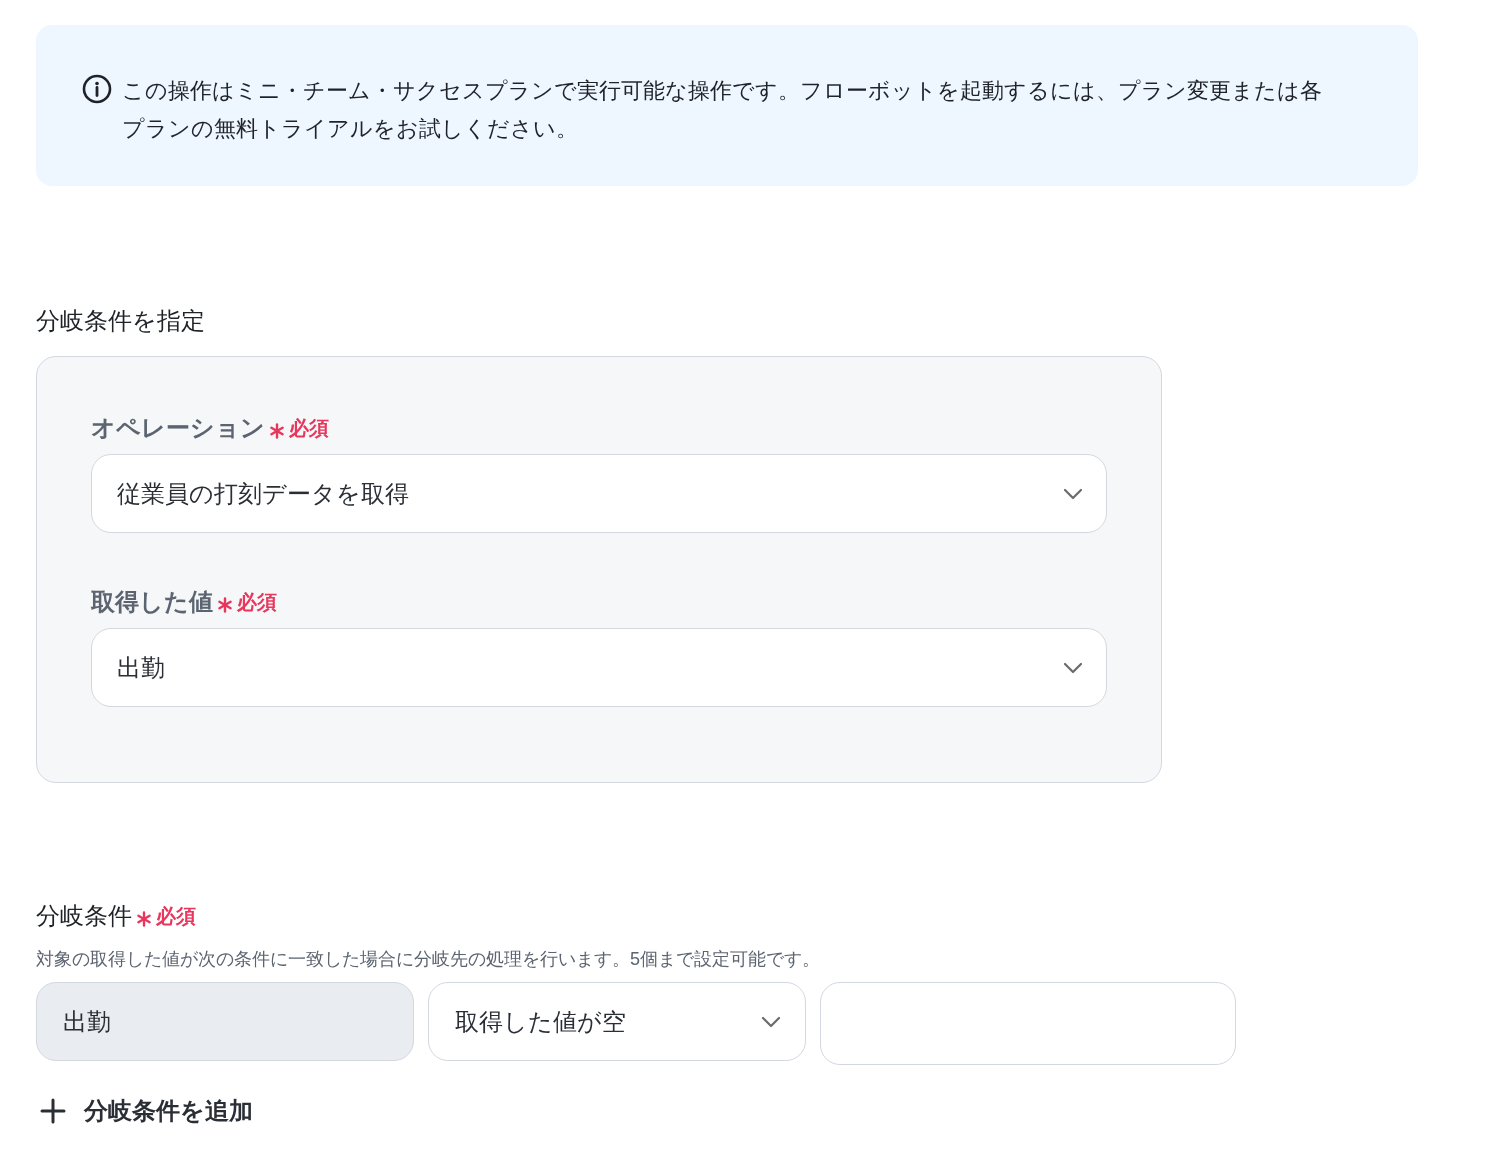 The width and height of the screenshot is (1494, 1164). I want to click on field-label: オペレーション, so click(178, 428).